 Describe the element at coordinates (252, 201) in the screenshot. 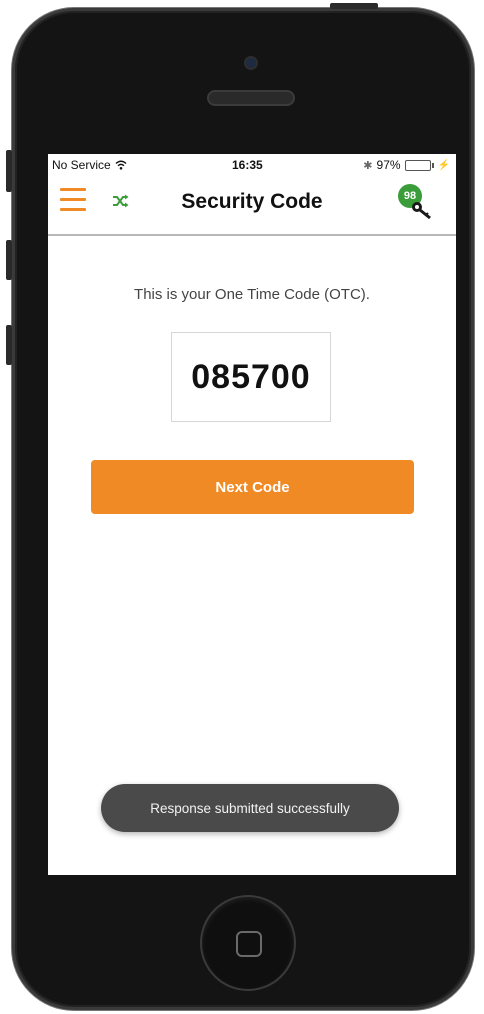

I see `page-title: Security Code` at that location.